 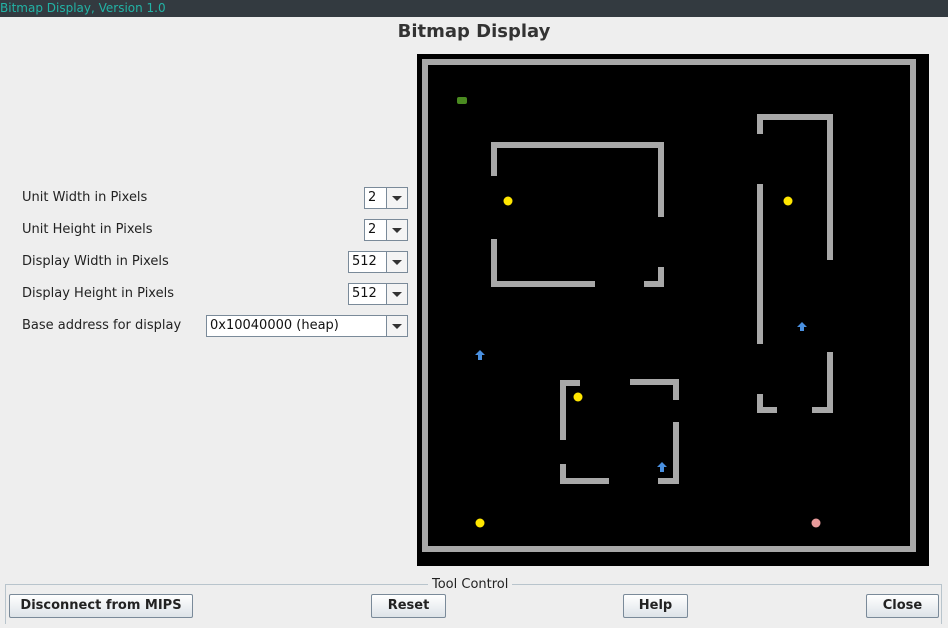 I want to click on goal-sprite, so click(x=816, y=523).